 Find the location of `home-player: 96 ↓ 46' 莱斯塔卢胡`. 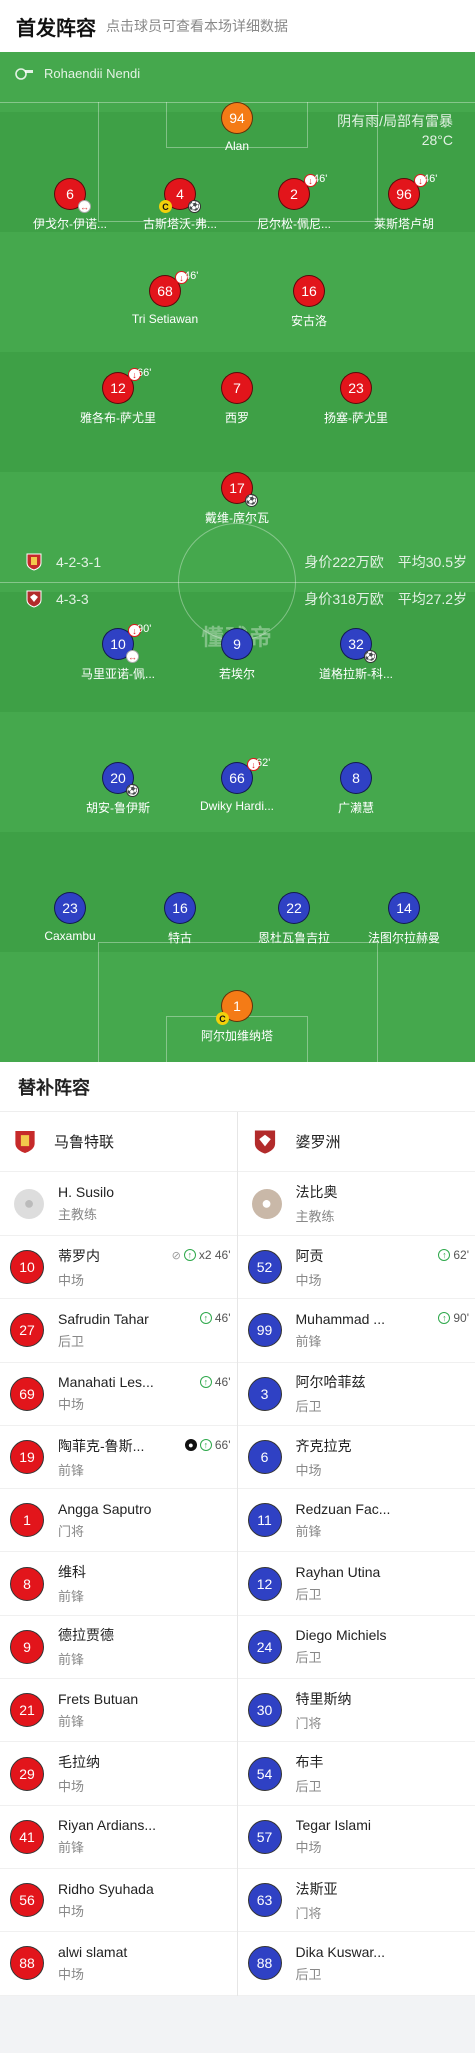

home-player: 96 ↓ 46' 莱斯塔卢胡 is located at coordinates (404, 202).